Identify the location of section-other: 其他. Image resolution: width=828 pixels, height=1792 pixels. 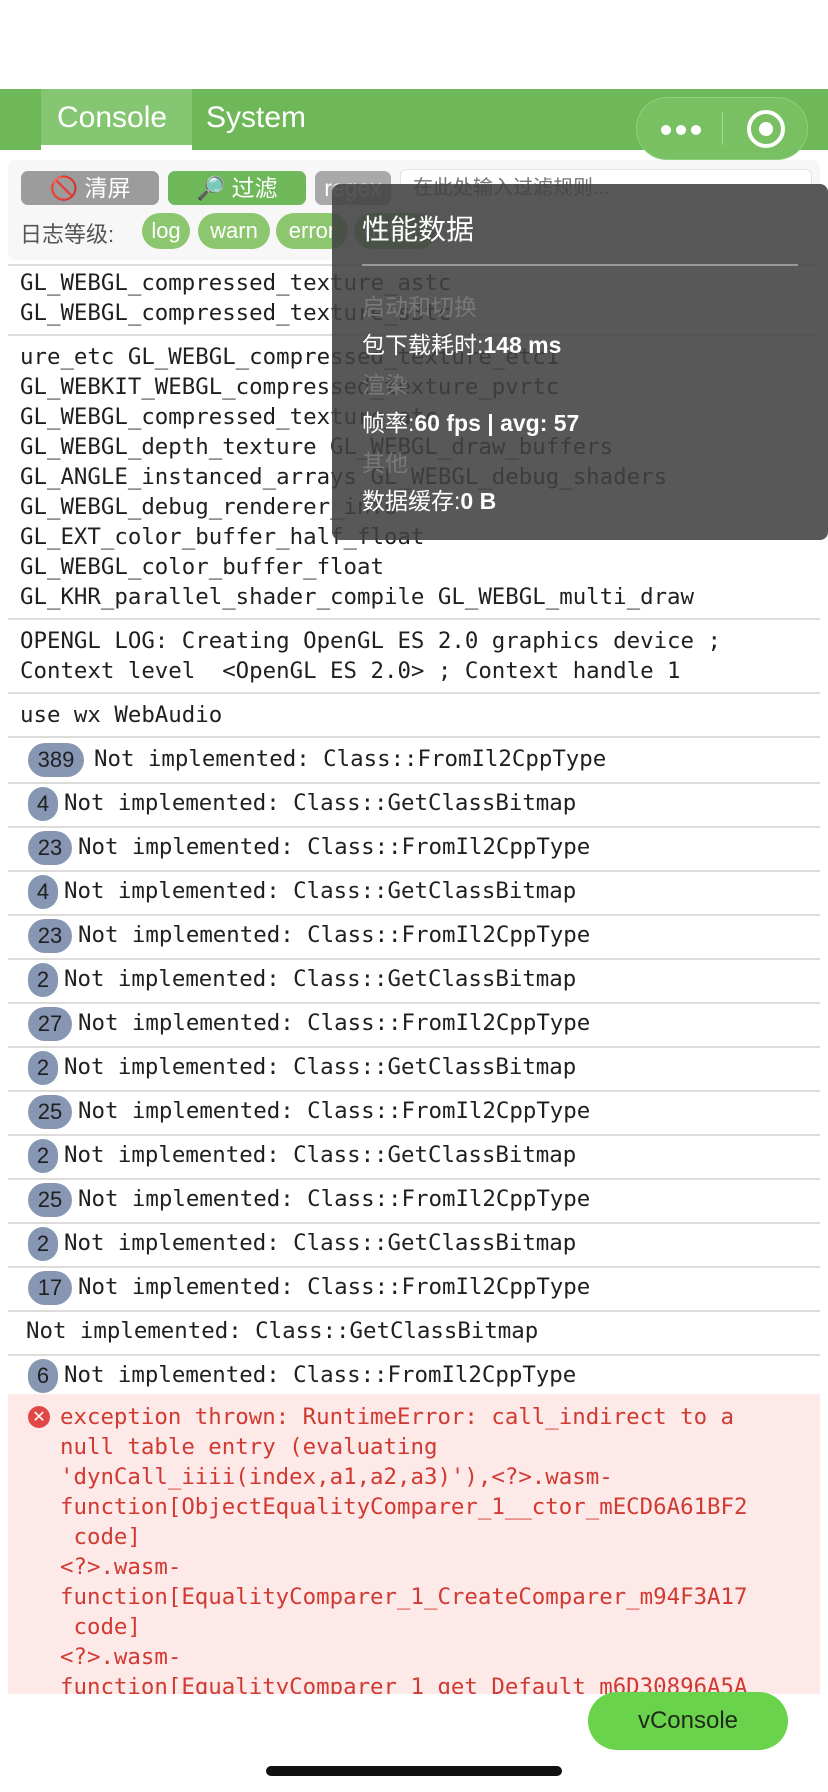
(385, 463).